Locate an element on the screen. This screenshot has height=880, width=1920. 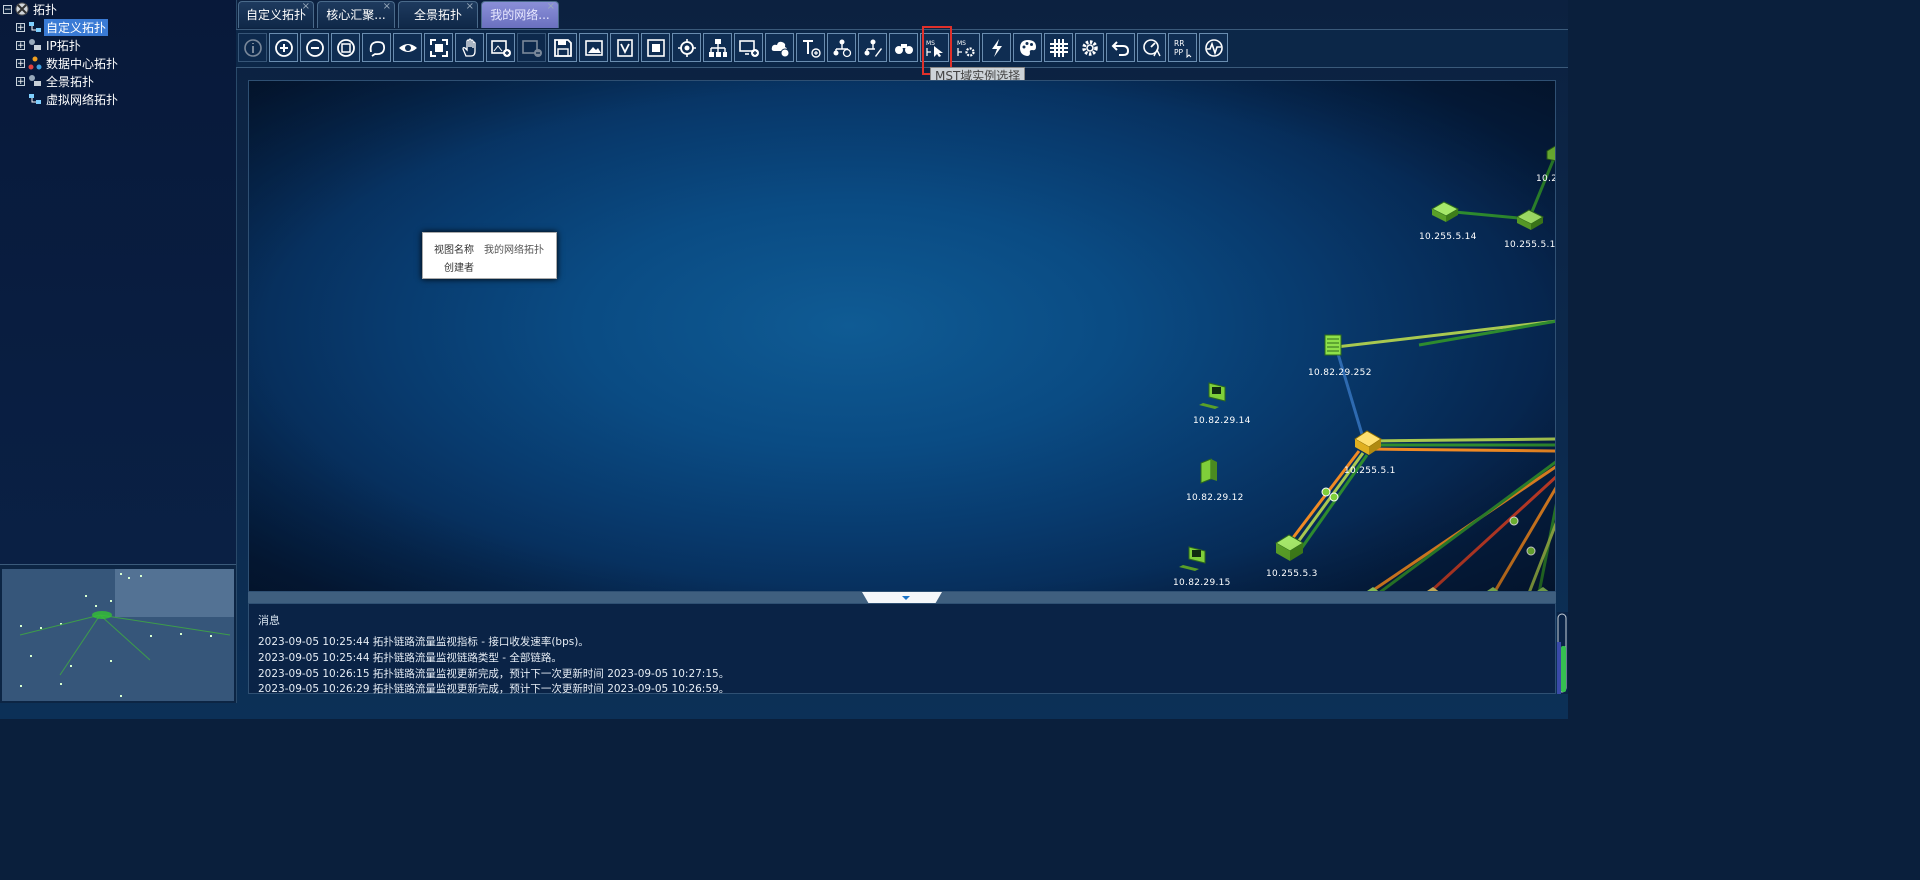
pan-hand-button is located at coordinates (469, 47).